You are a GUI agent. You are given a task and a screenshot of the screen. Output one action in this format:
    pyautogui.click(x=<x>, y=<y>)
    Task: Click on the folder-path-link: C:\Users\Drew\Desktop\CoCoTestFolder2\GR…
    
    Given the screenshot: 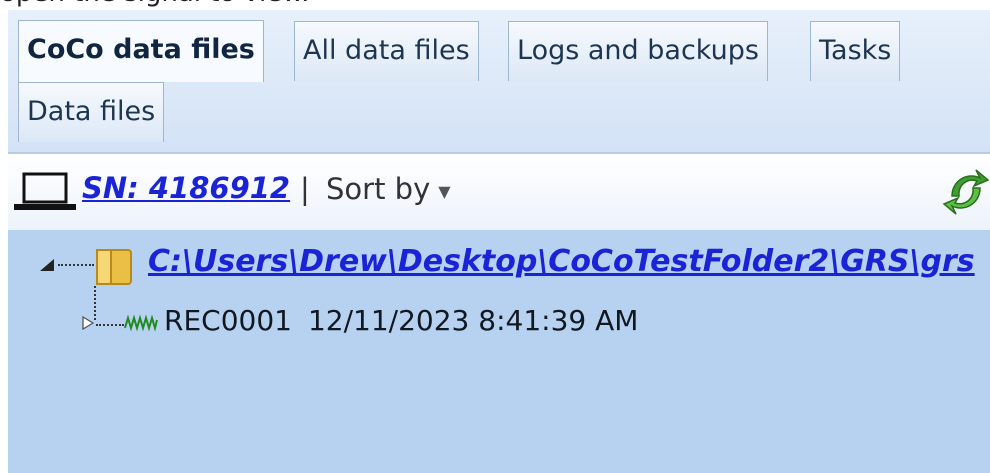 What is the action you would take?
    pyautogui.click(x=561, y=261)
    